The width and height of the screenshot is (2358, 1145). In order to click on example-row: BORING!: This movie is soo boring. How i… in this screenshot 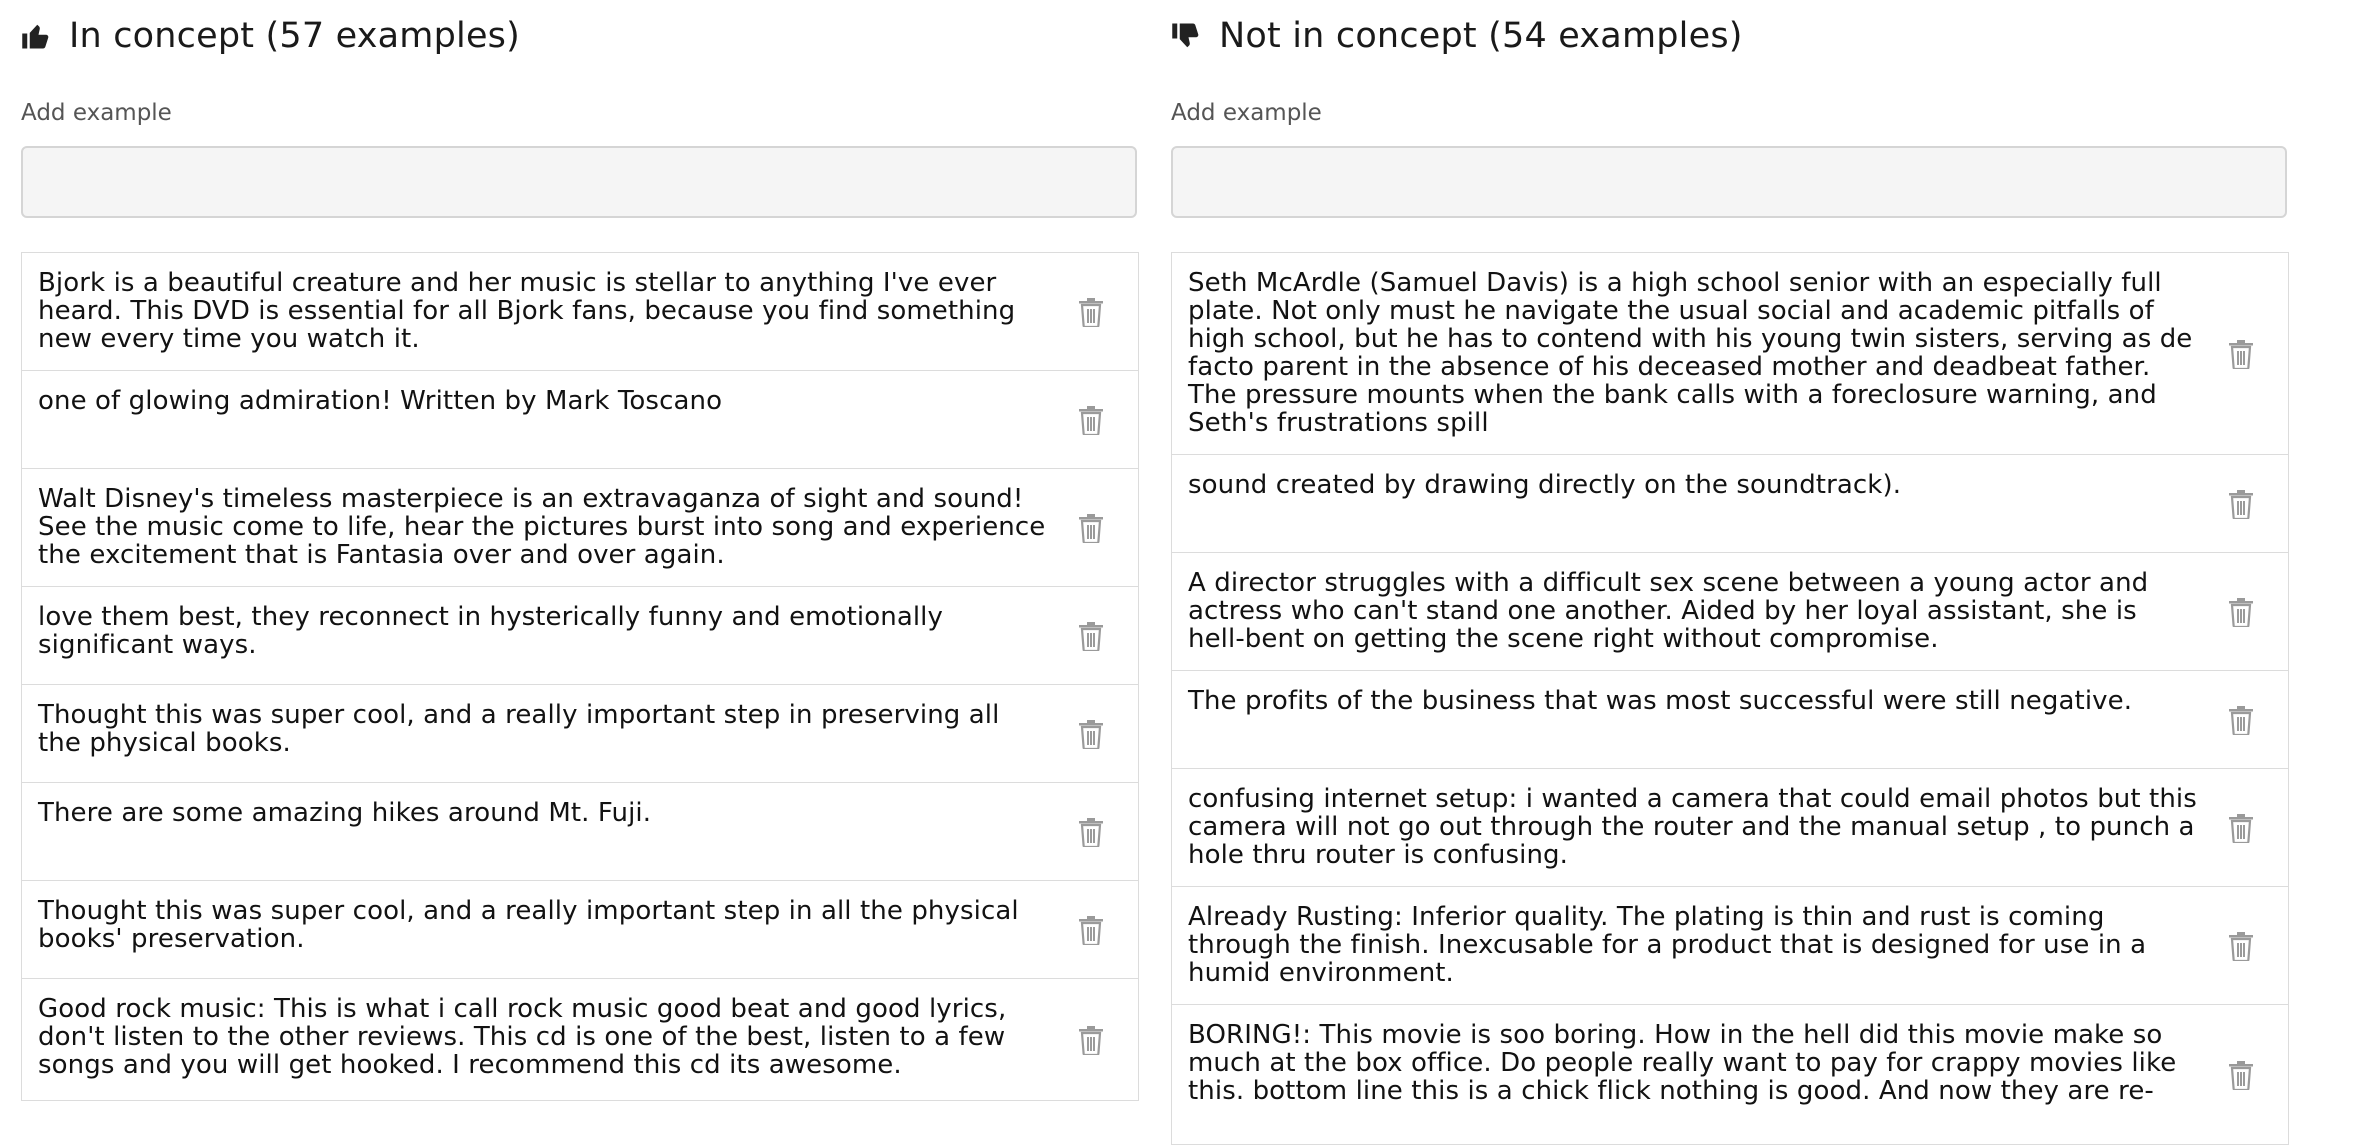, I will do `click(1730, 1075)`.